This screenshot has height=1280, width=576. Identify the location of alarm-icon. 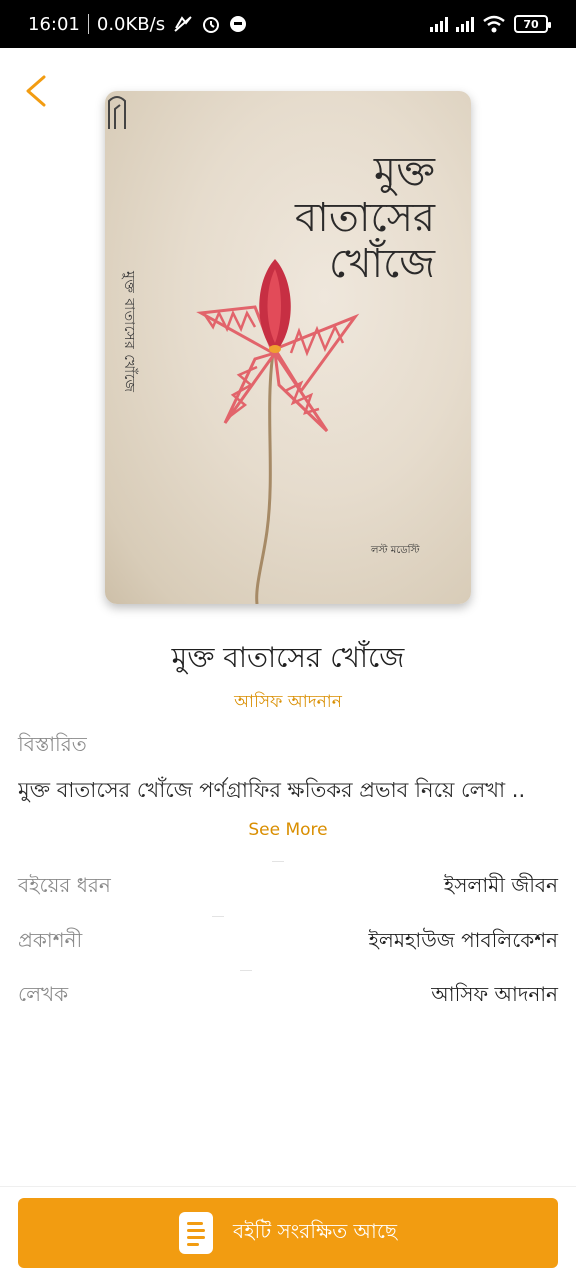
(211, 24).